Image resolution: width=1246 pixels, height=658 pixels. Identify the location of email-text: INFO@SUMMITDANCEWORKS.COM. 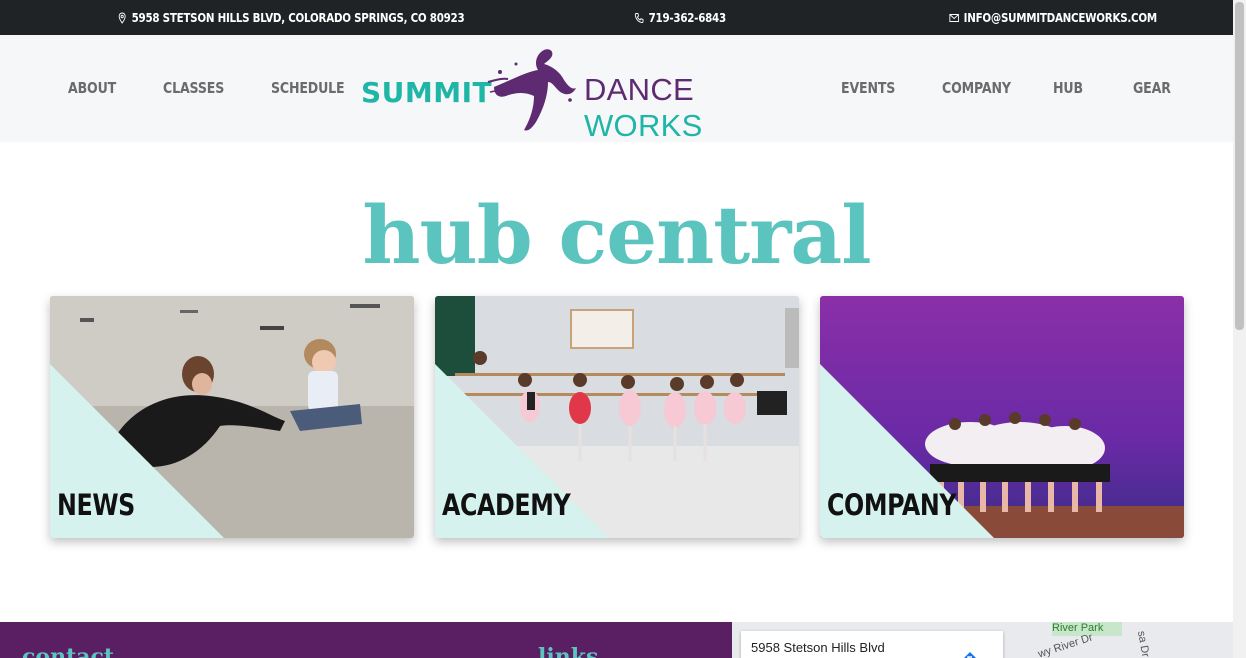
(1060, 17).